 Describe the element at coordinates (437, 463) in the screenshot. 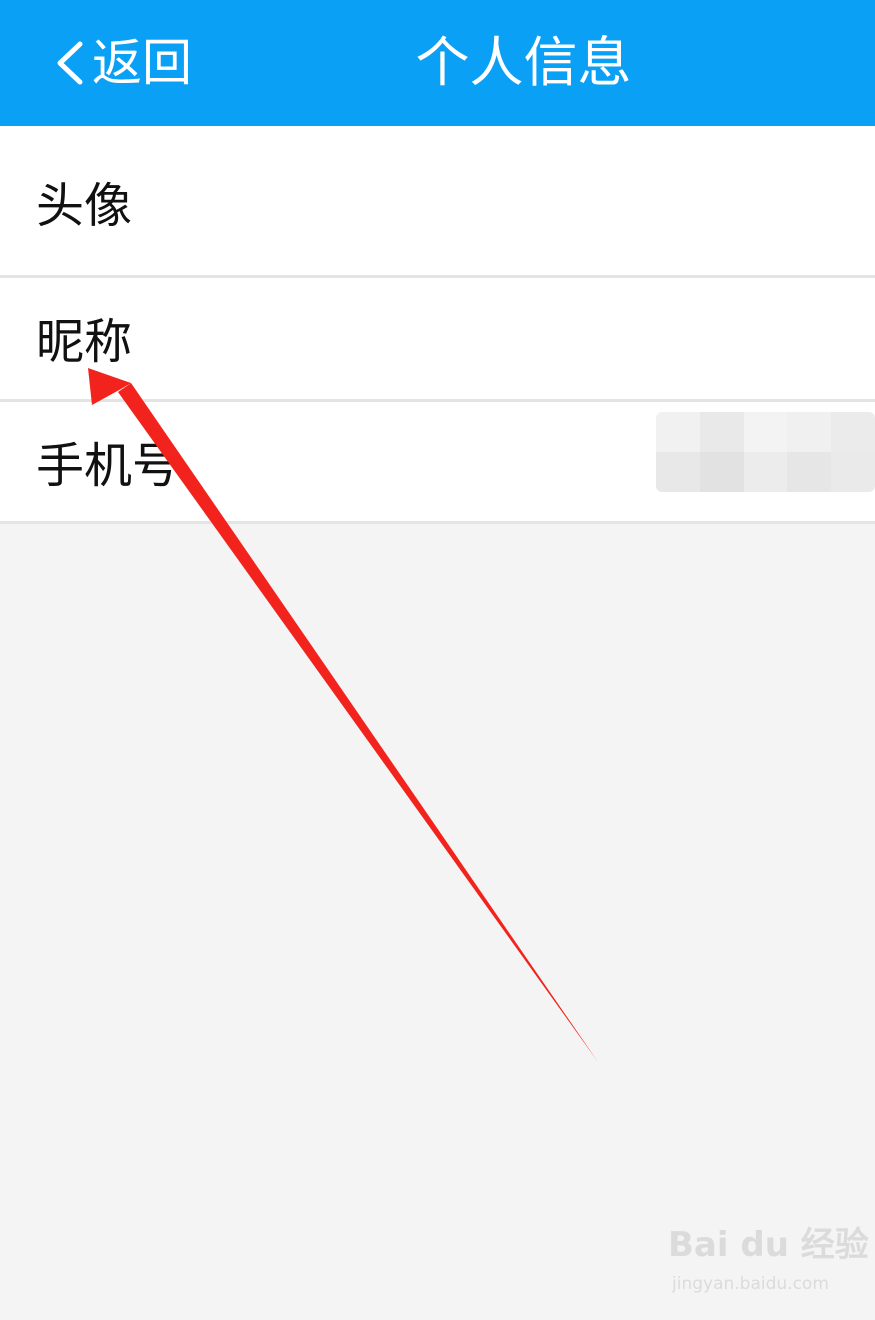

I see `list-item-phone: 手机号` at that location.